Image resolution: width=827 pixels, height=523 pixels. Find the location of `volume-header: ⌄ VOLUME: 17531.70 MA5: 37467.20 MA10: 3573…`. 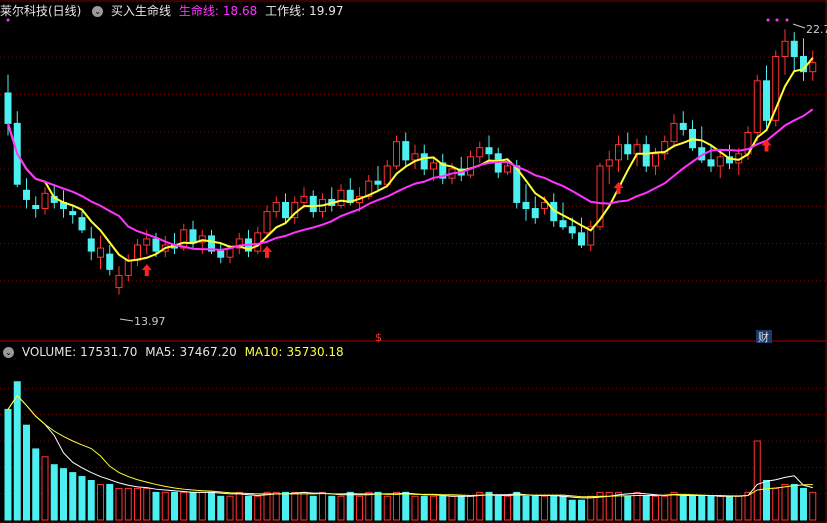

volume-header: ⌄ VOLUME: 17531.70 MA5: 37467.20 MA10: 3573… is located at coordinates (174, 352).